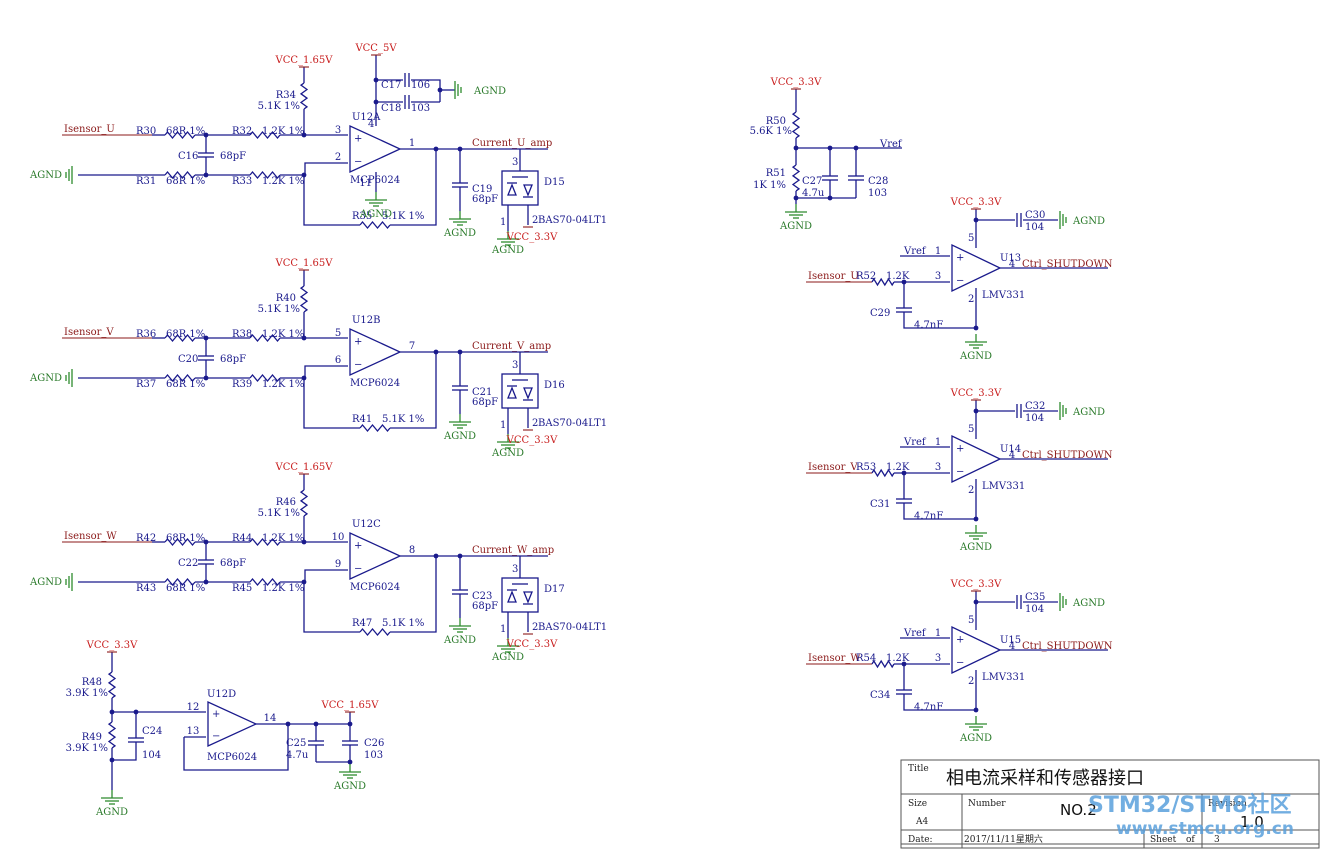 The image size is (1320, 849). What do you see at coordinates (834, 658) in the screenshot?
I see `input-net-label: Isensor_W` at bounding box center [834, 658].